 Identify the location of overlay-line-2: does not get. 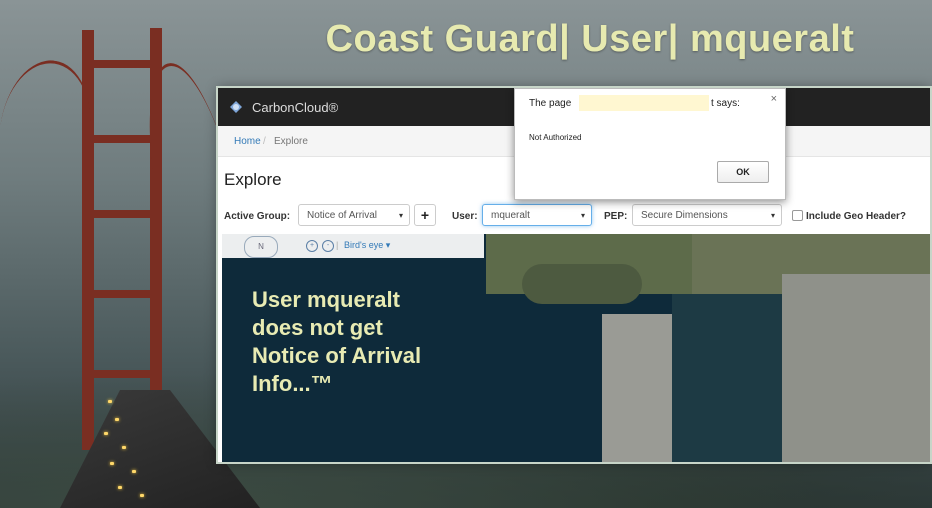
(317, 327).